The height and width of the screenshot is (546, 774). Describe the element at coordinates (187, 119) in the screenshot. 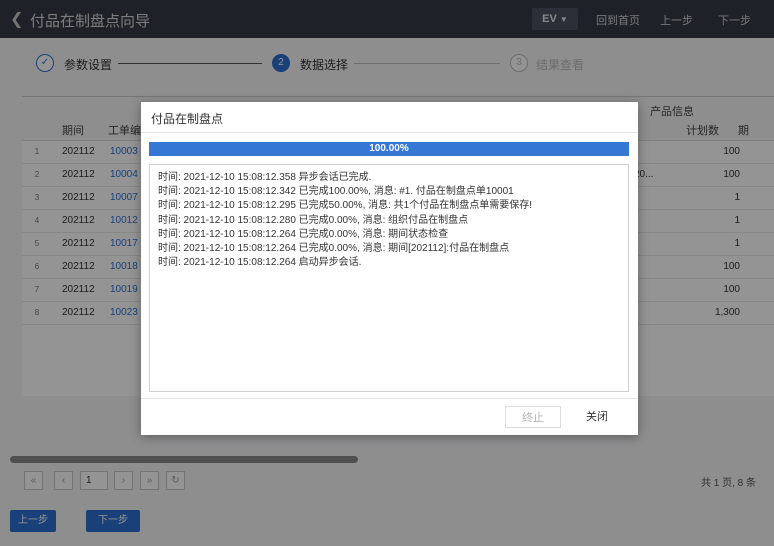

I see `dialog-title: 付品在制盘点` at that location.